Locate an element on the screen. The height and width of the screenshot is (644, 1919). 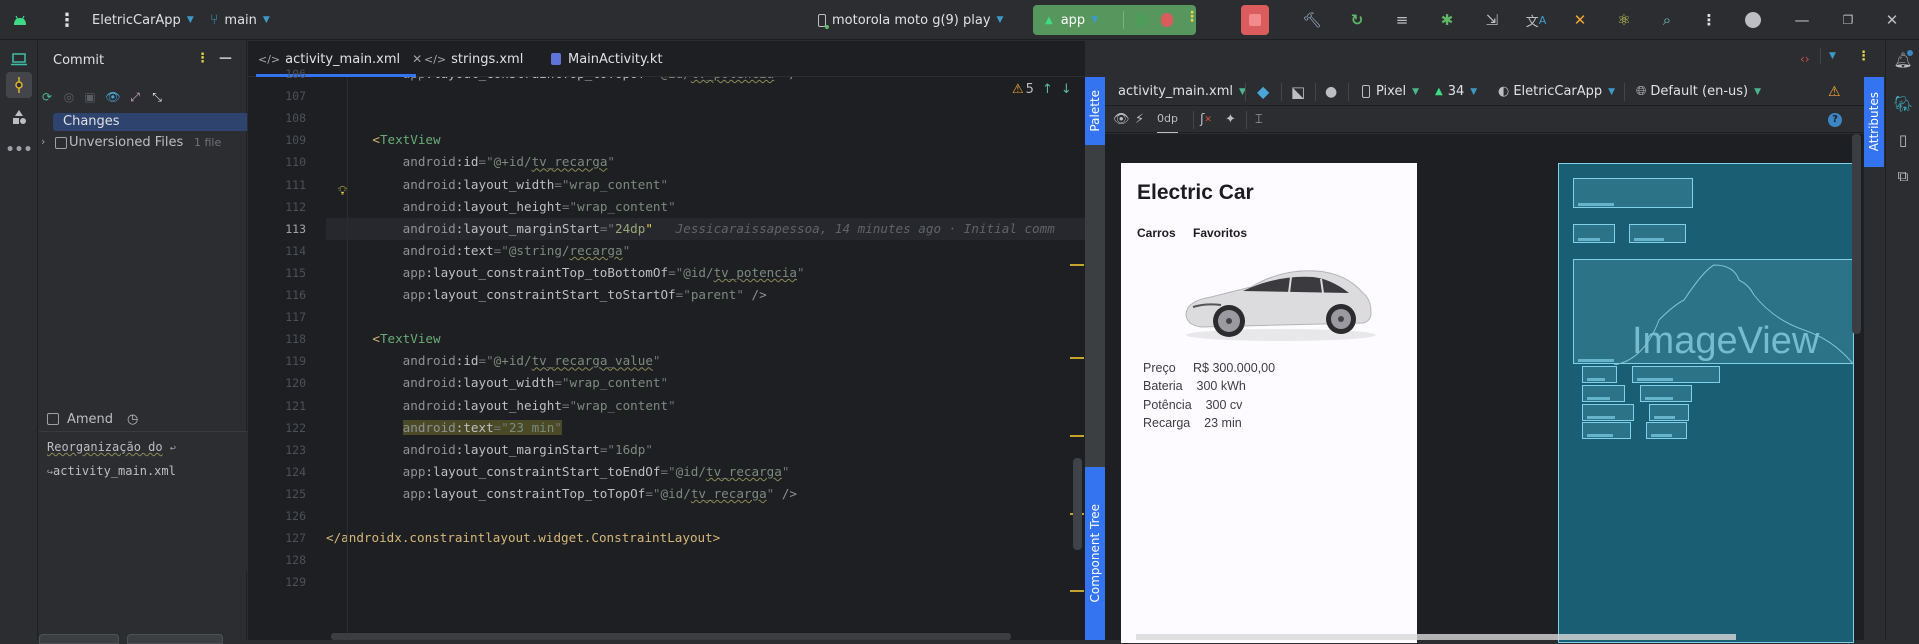
tabs-dropdown-icon: ▼ is located at coordinates (1832, 56).